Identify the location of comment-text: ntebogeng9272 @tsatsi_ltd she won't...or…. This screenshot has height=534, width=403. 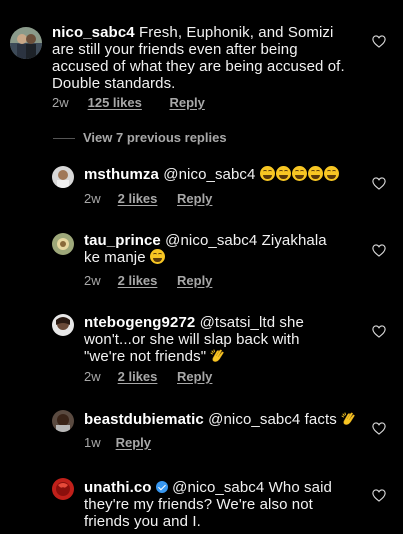
(209, 339).